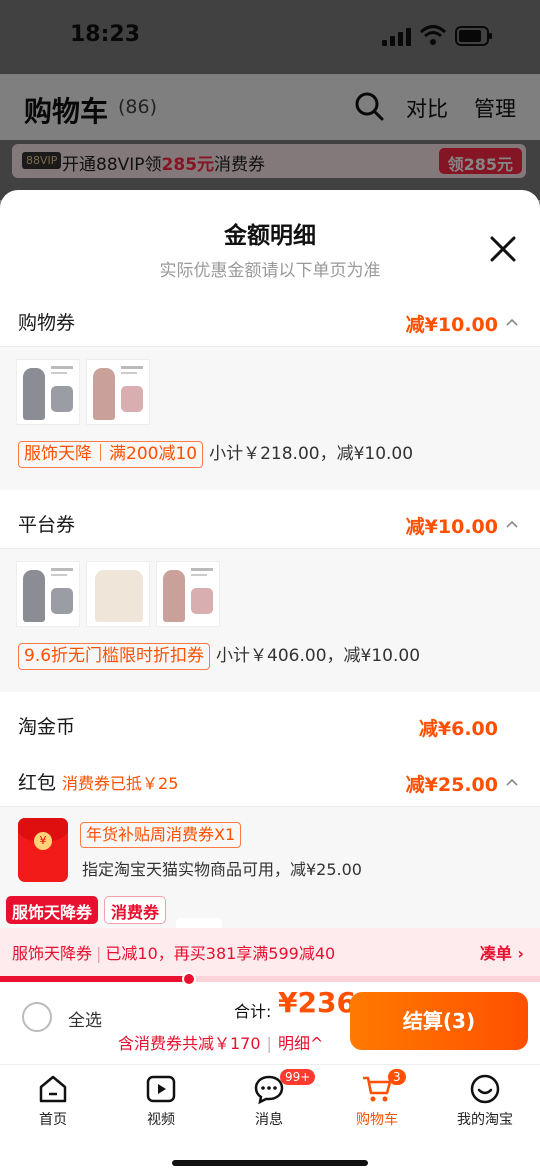  I want to click on red-packet-description: 指定淘宝天猫实物商品可用，减¥25.00, so click(222, 869).